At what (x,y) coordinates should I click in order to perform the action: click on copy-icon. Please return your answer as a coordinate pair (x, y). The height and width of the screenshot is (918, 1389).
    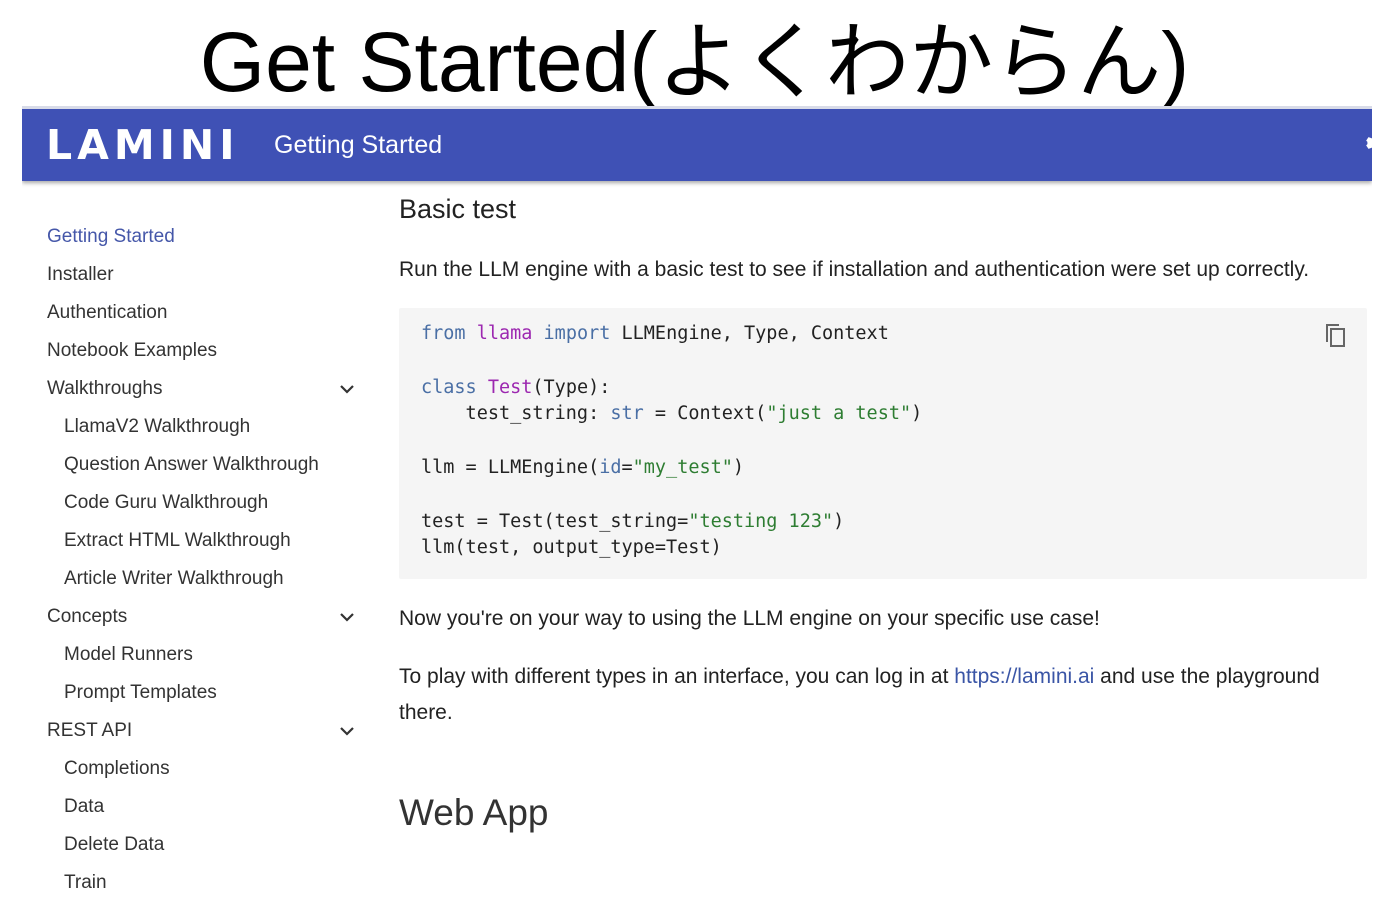
    Looking at the image, I should click on (1336, 336).